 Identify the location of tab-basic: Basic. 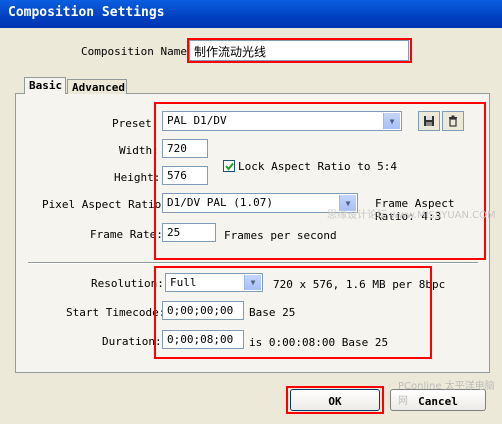
(45, 85).